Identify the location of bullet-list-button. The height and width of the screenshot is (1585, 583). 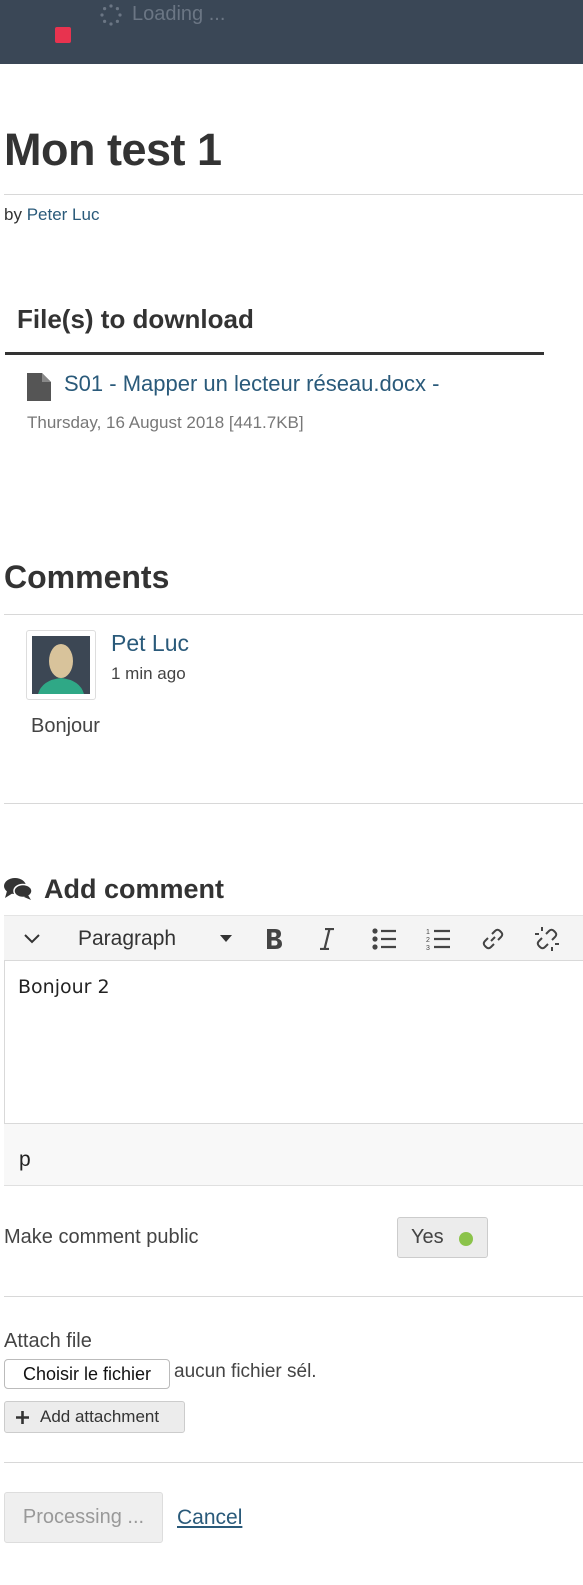
(384, 938).